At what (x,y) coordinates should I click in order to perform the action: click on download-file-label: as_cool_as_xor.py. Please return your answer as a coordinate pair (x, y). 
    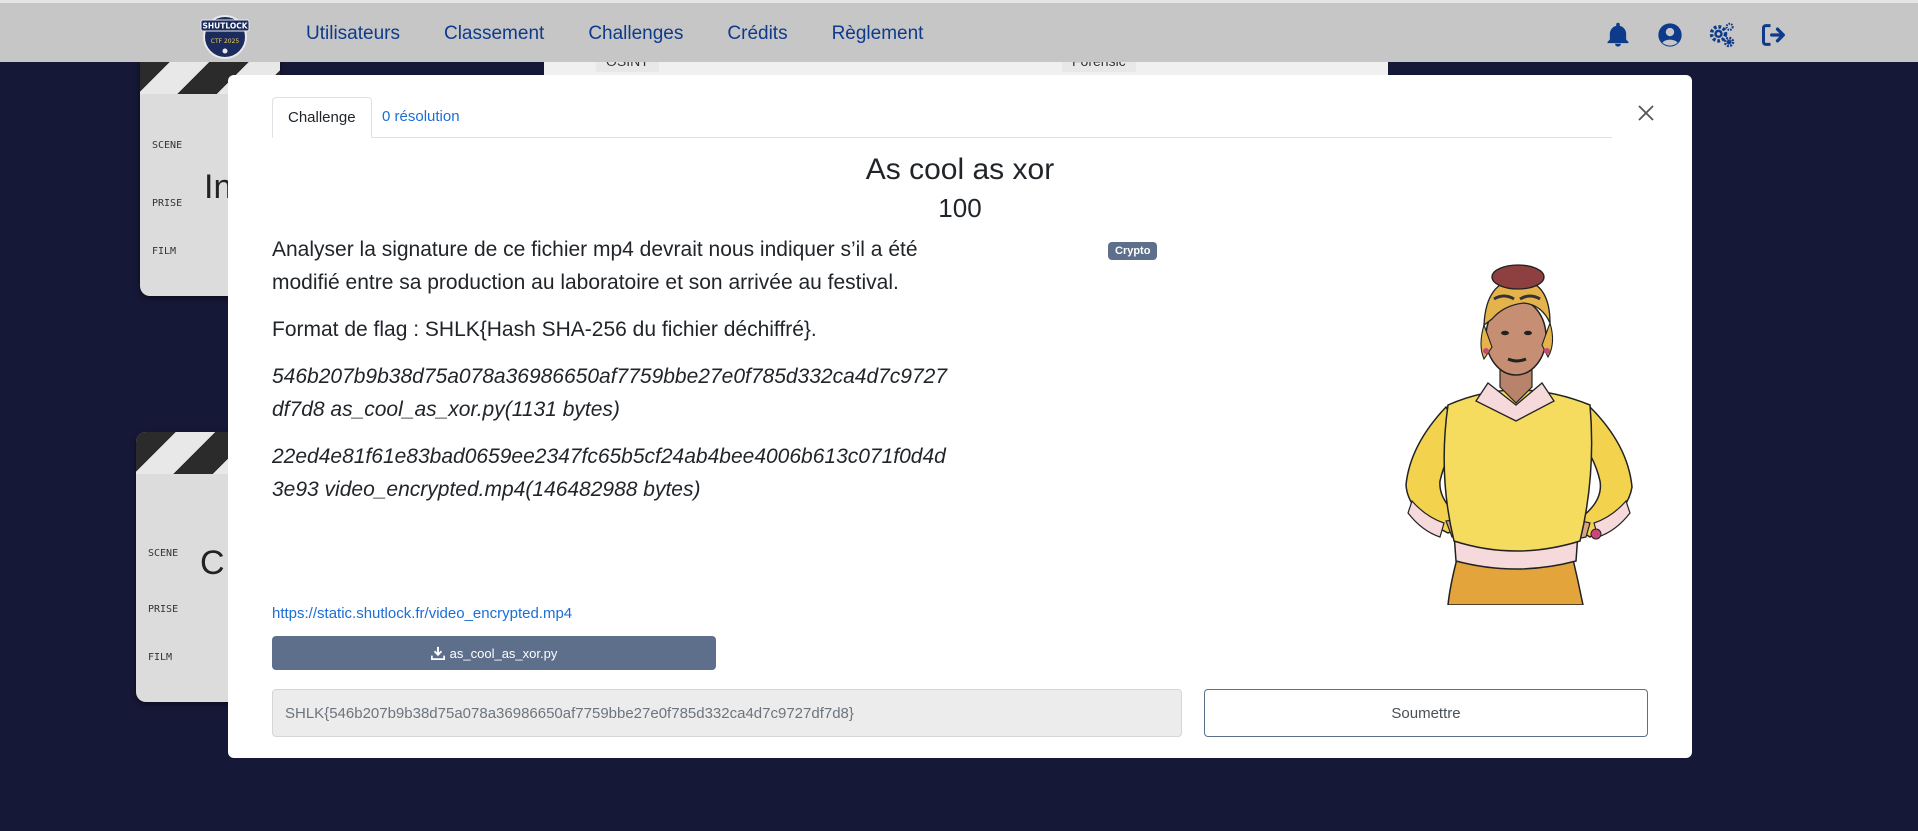
    Looking at the image, I should click on (503, 653).